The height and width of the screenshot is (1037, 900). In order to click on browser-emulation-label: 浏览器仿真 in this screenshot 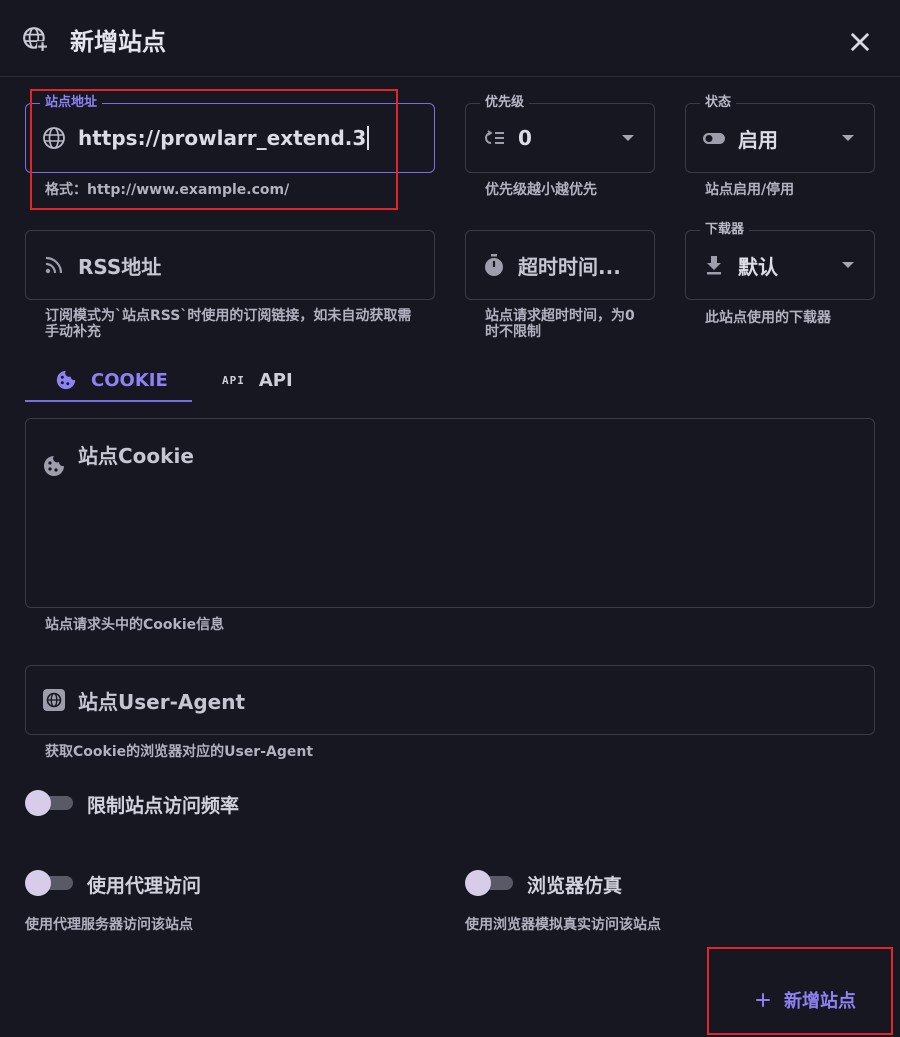, I will do `click(575, 886)`.